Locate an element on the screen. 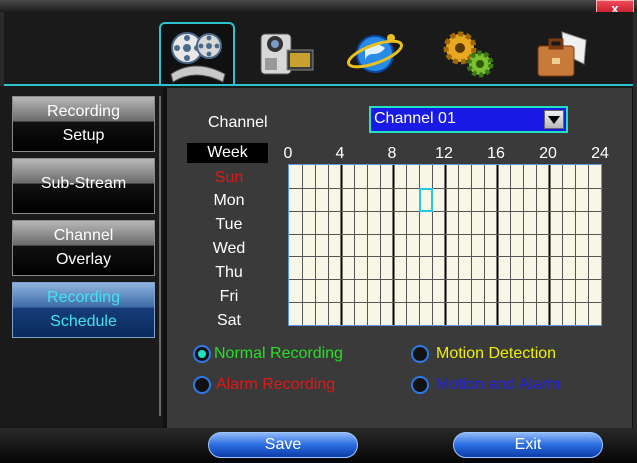  title-bar is located at coordinates (318, 6).